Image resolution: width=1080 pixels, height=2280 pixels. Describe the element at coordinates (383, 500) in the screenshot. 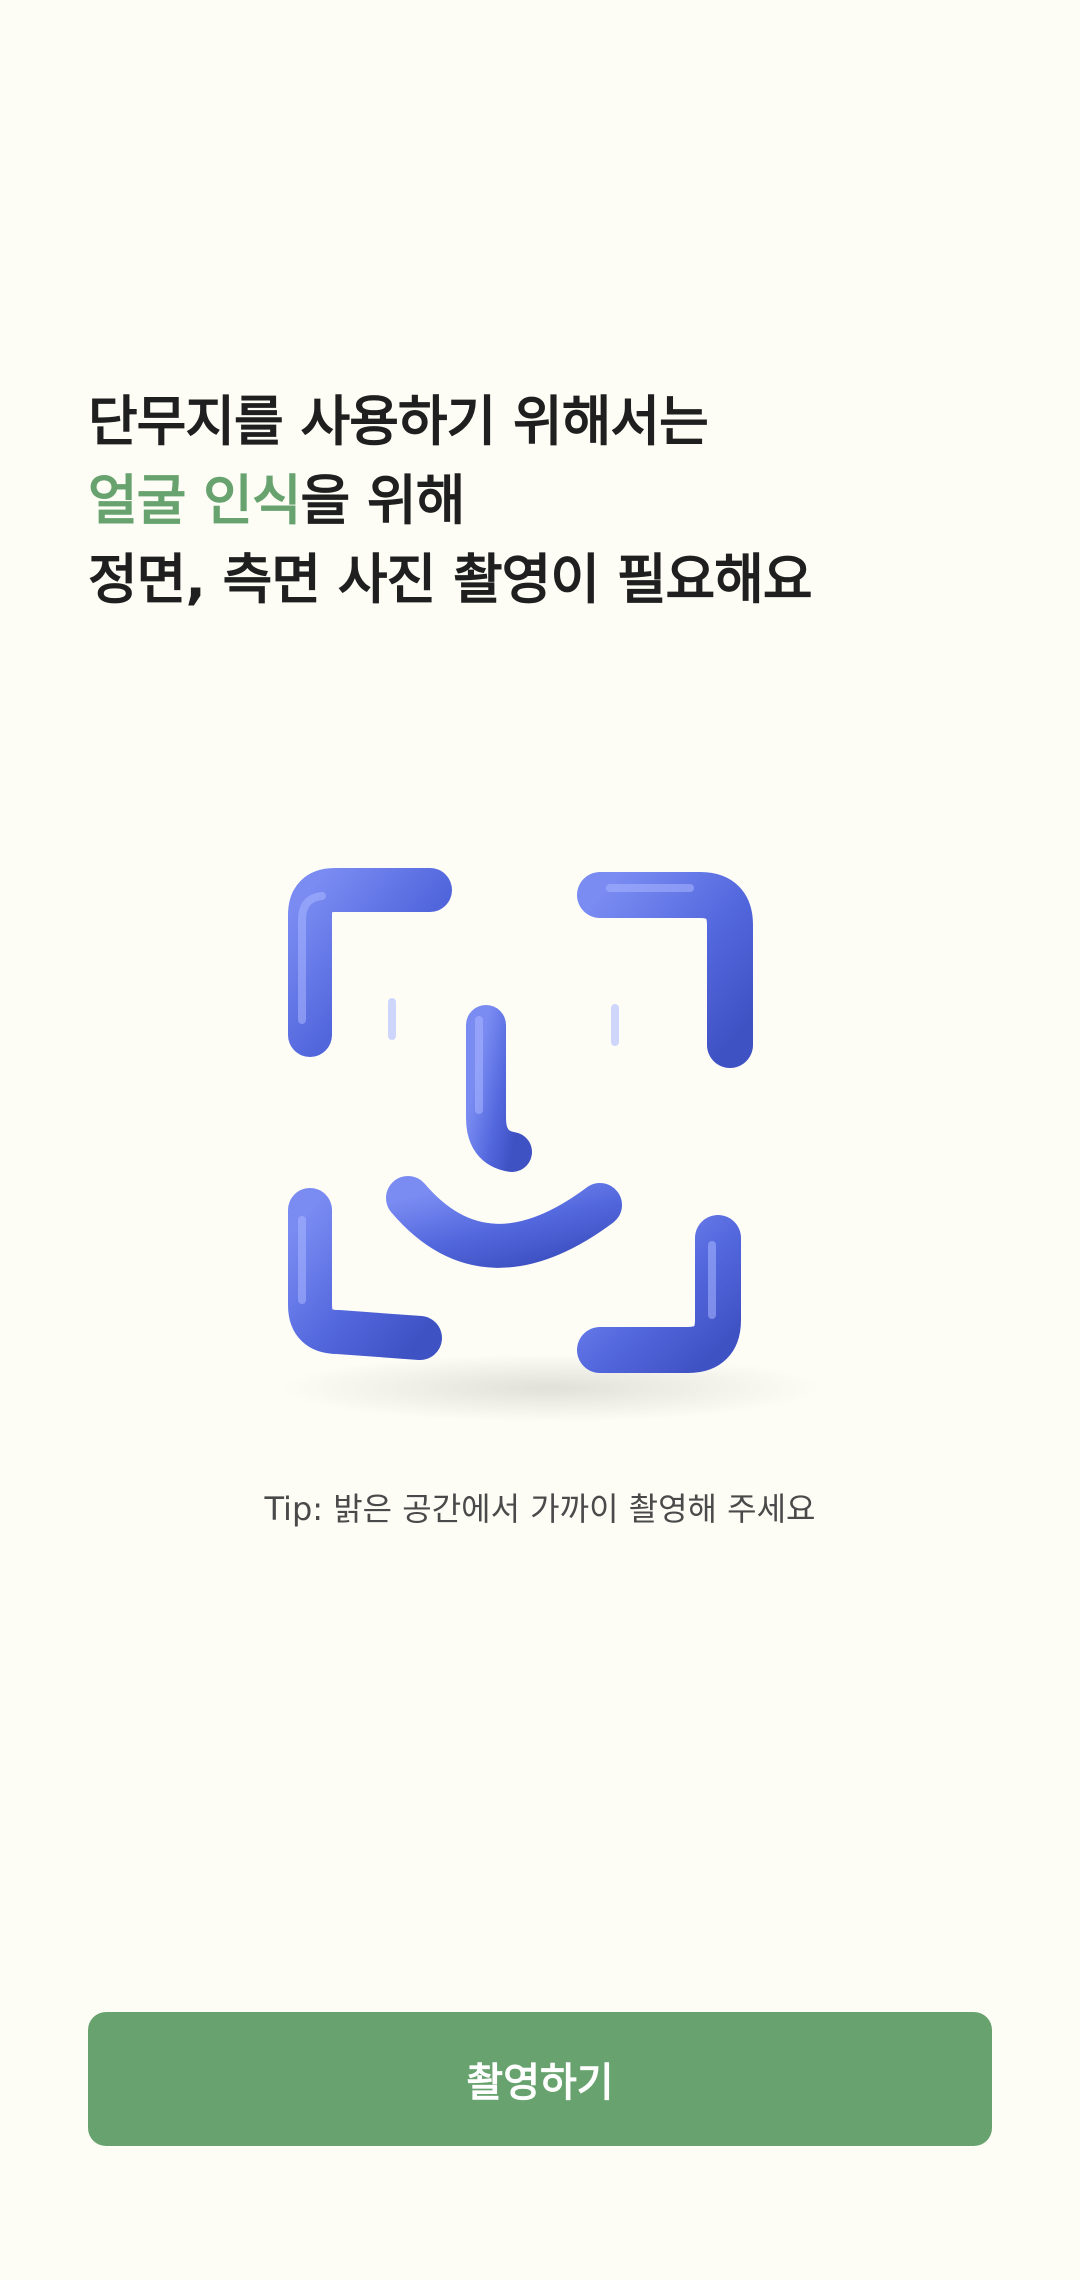

I see `headline-line-2-rest: 을 위해` at that location.